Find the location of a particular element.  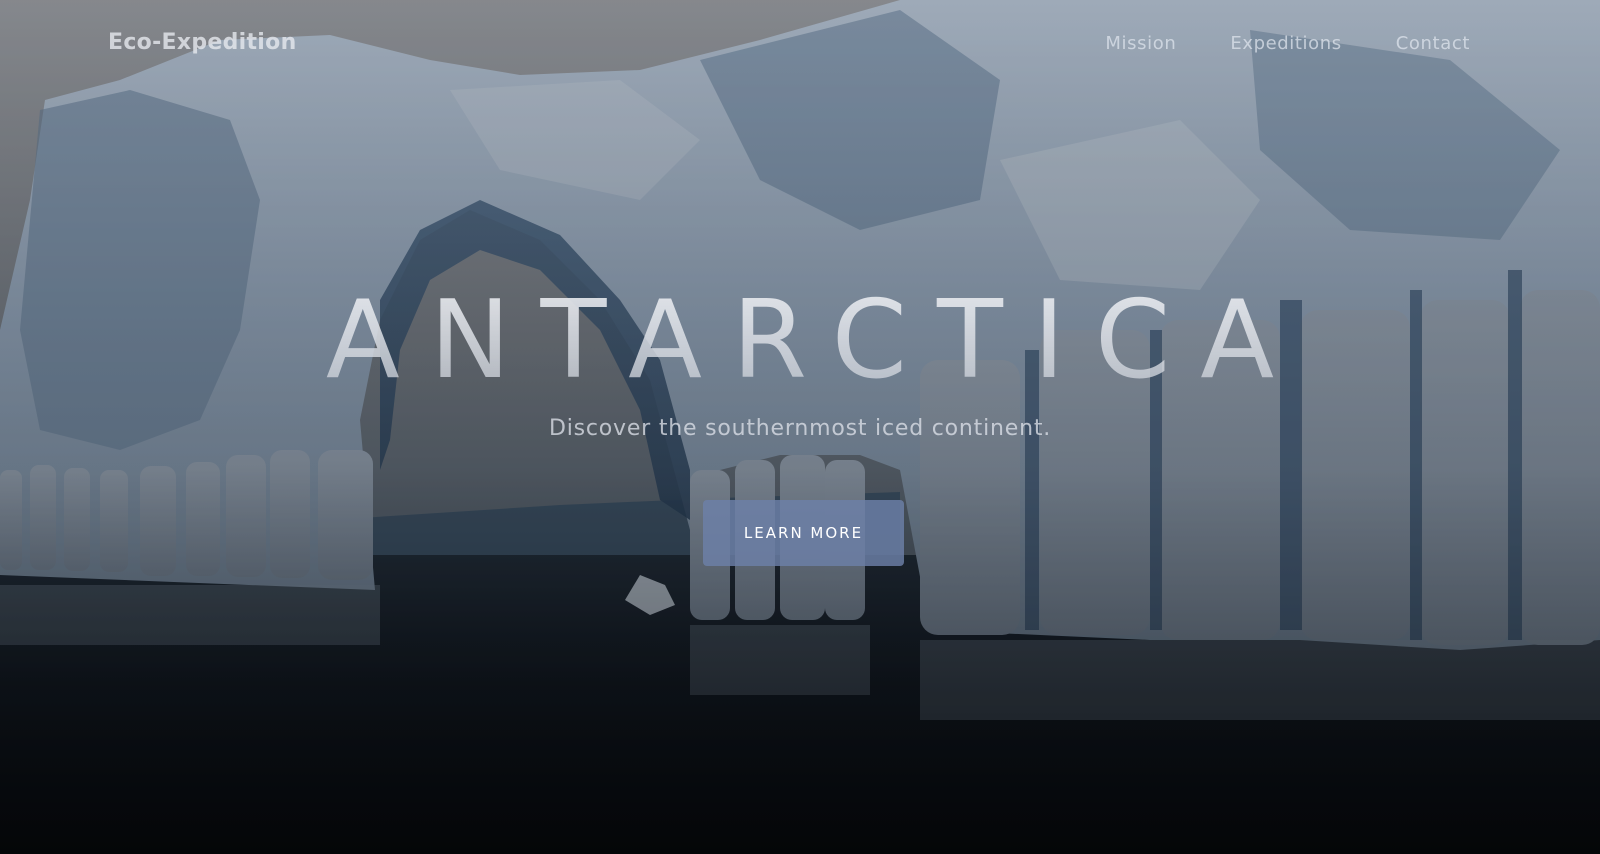

learn-more-button: LEARN MORE is located at coordinates (803, 533).